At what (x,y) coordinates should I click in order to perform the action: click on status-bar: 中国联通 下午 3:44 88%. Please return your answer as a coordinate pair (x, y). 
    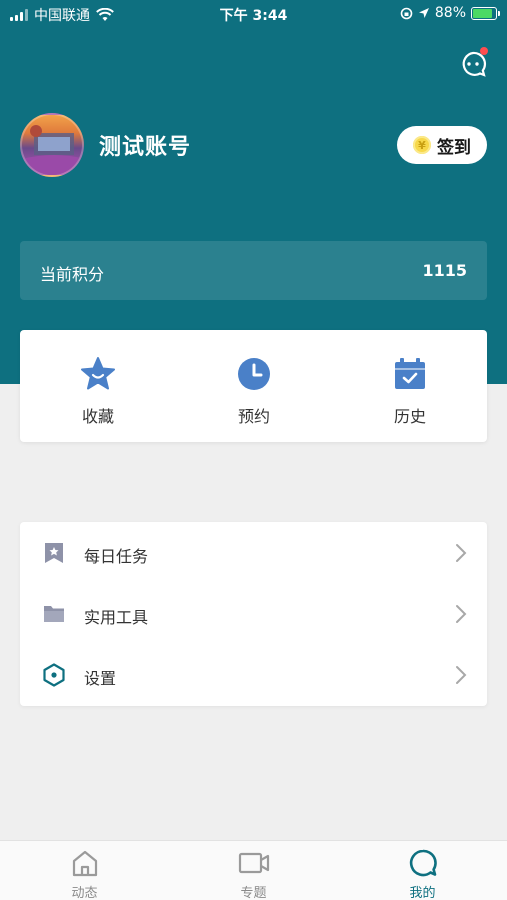
    Looking at the image, I should click on (253, 14).